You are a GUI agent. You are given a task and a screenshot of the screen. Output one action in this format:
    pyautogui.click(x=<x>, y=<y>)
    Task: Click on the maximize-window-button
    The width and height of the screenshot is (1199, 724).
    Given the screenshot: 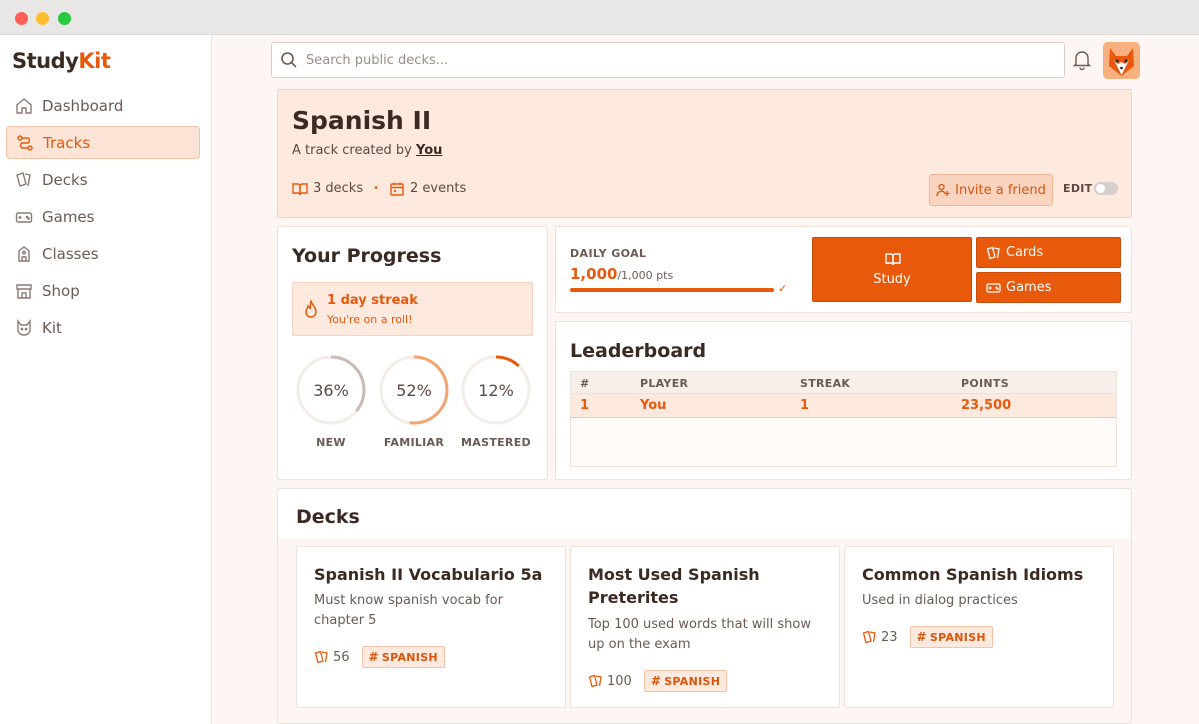 What is the action you would take?
    pyautogui.click(x=64, y=18)
    